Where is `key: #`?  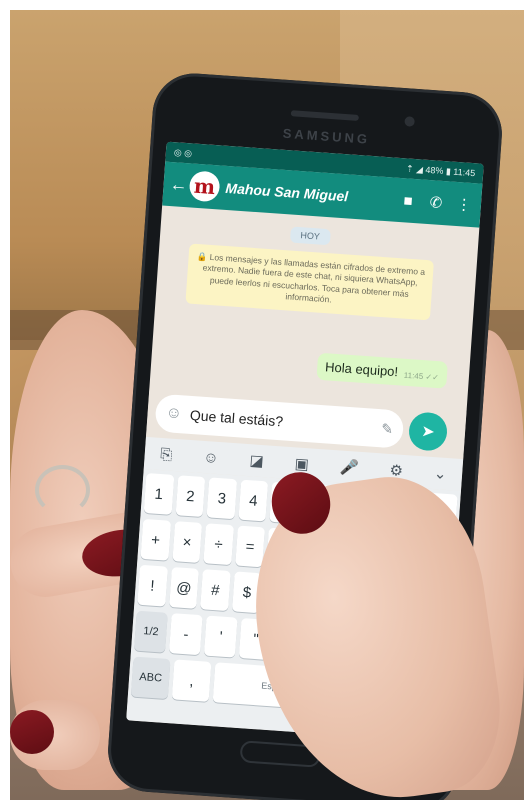
key: # is located at coordinates (215, 590).